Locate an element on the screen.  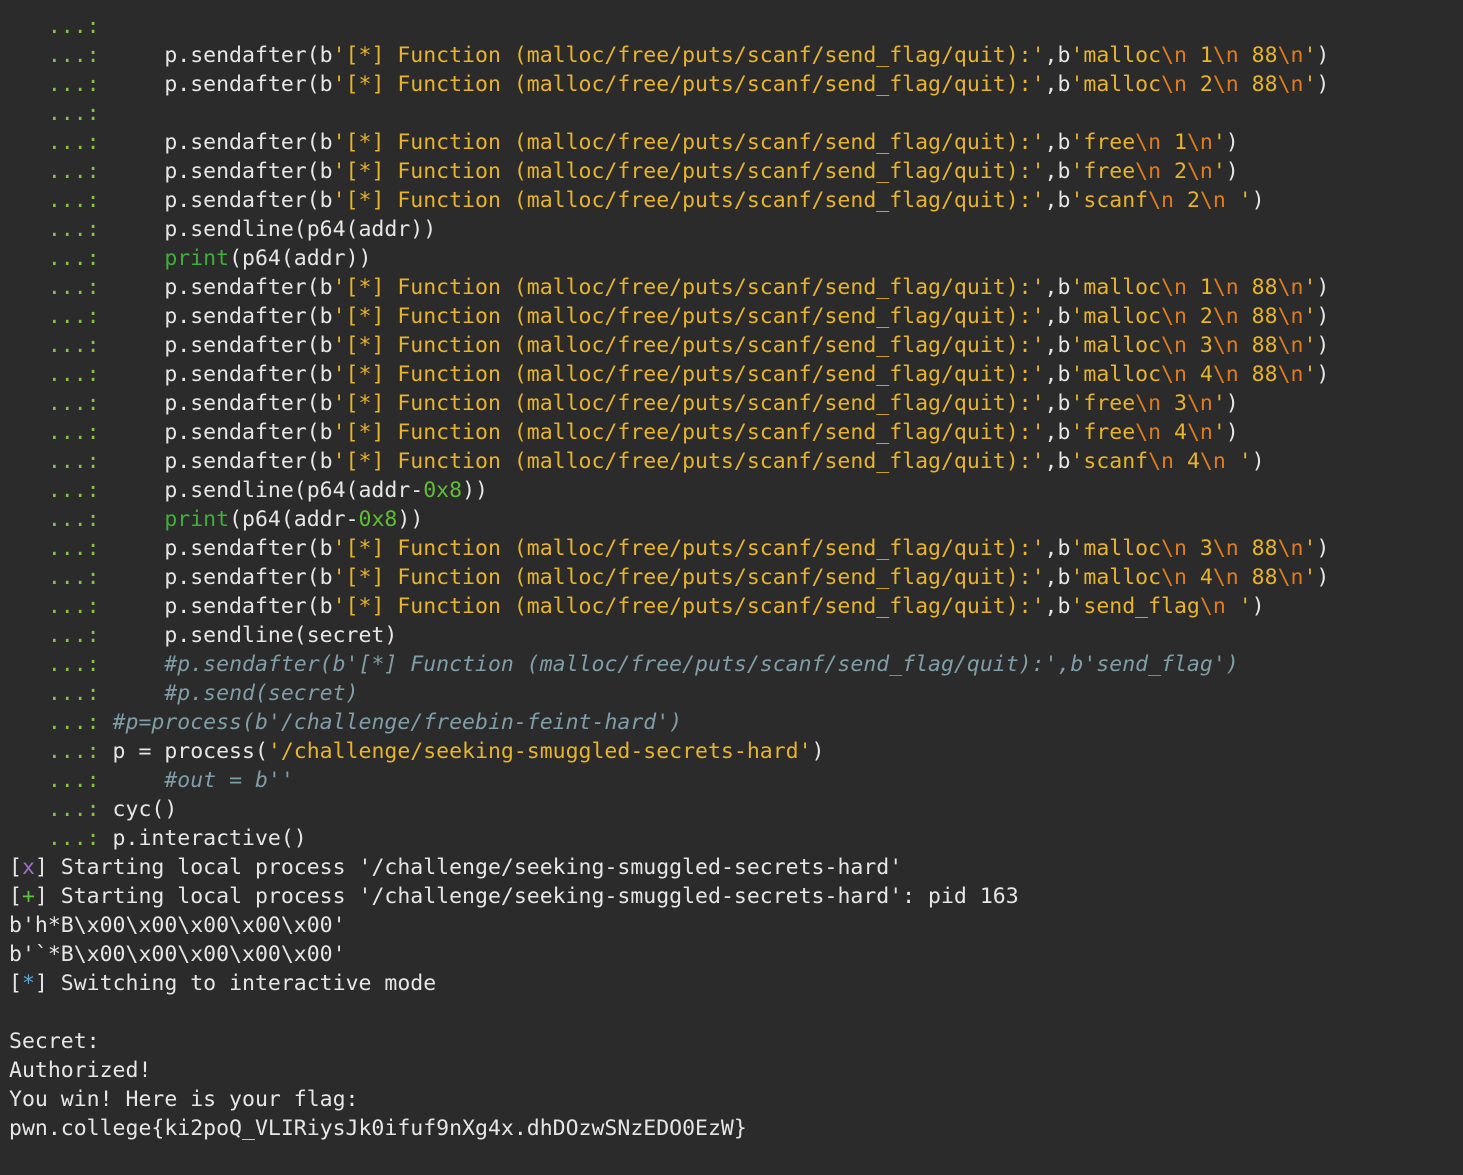
line-segment: 88 is located at coordinates (1258, 316).